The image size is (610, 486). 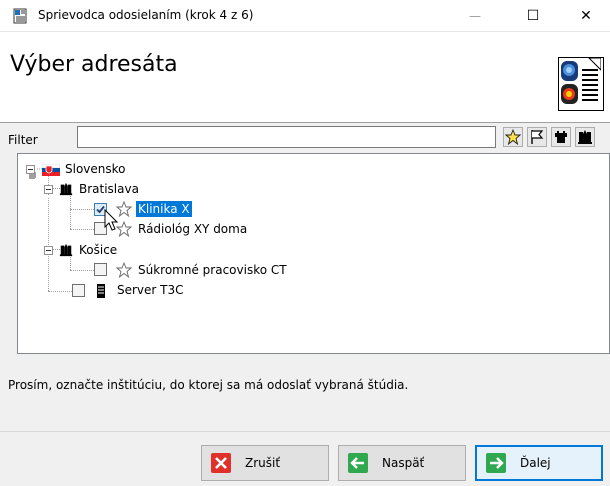 What do you see at coordinates (23, 140) in the screenshot?
I see `filter-label: Filter` at bounding box center [23, 140].